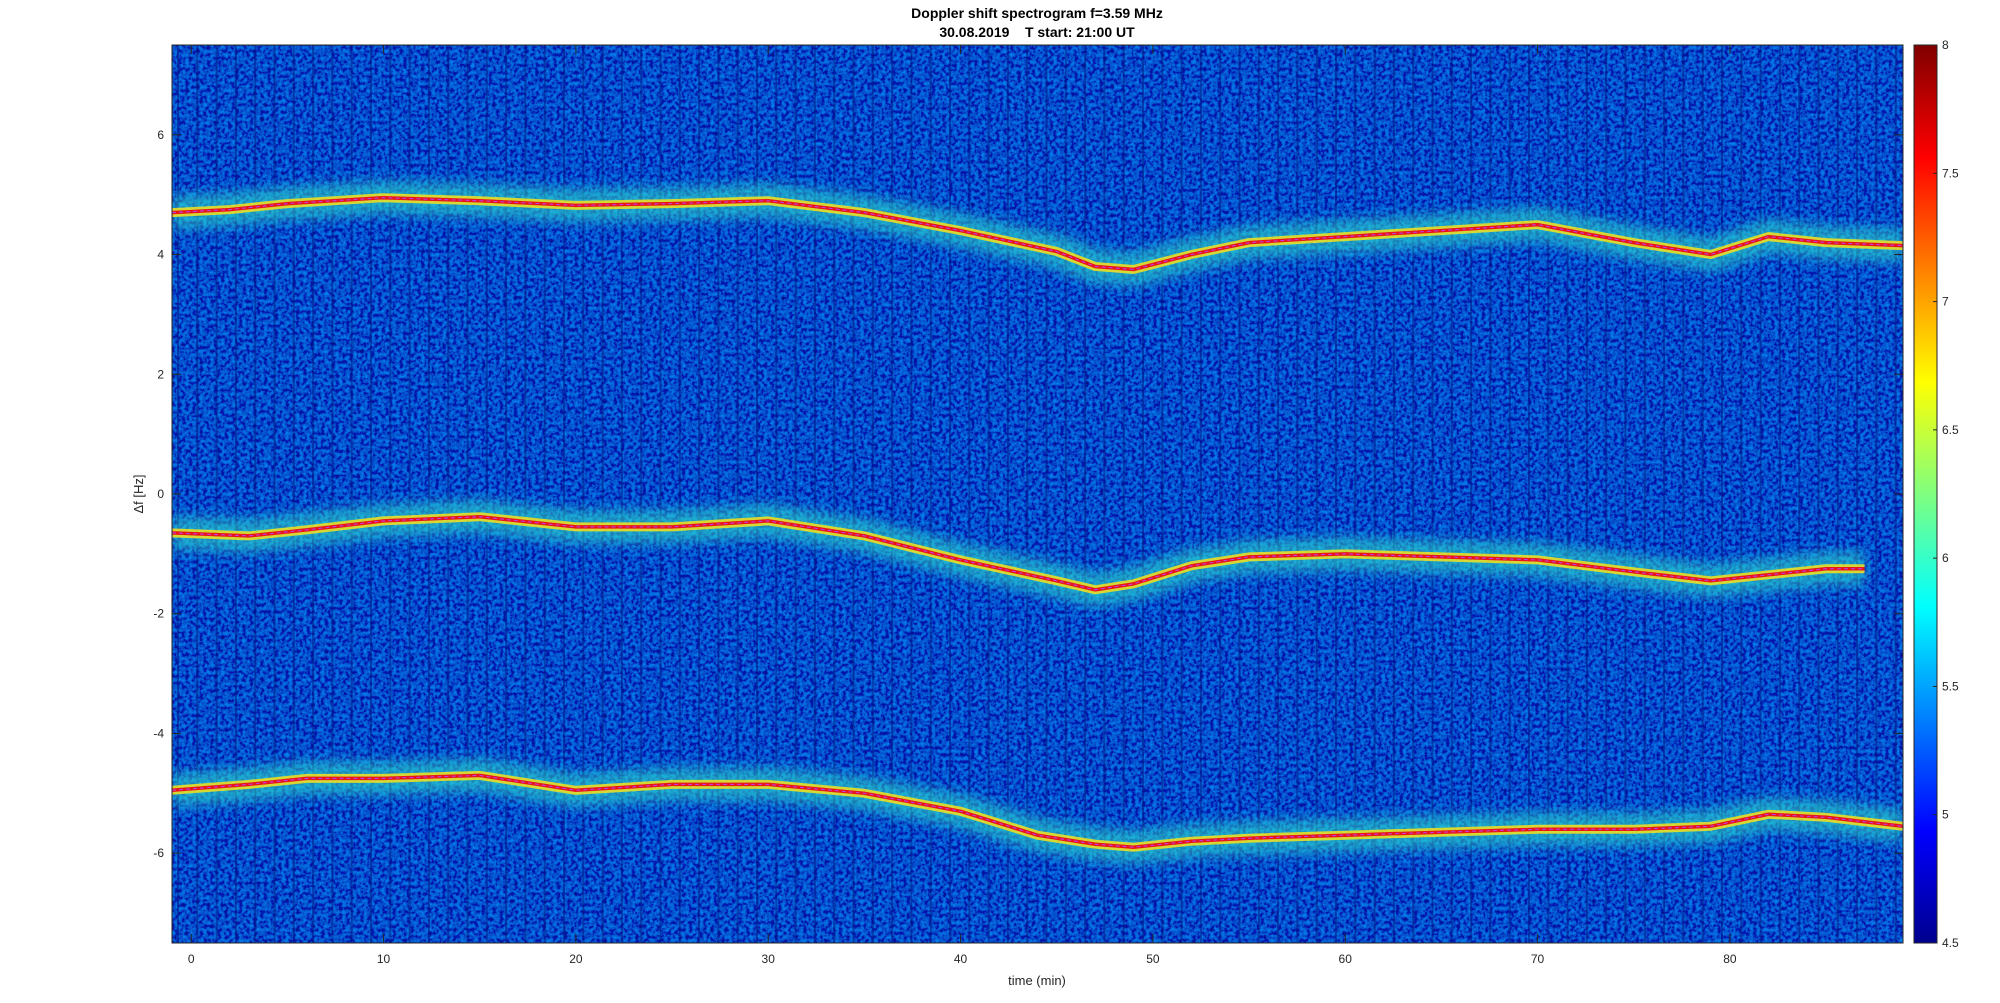 The width and height of the screenshot is (2000, 1003). What do you see at coordinates (158, 853) in the screenshot?
I see `y-tick-label: -6` at bounding box center [158, 853].